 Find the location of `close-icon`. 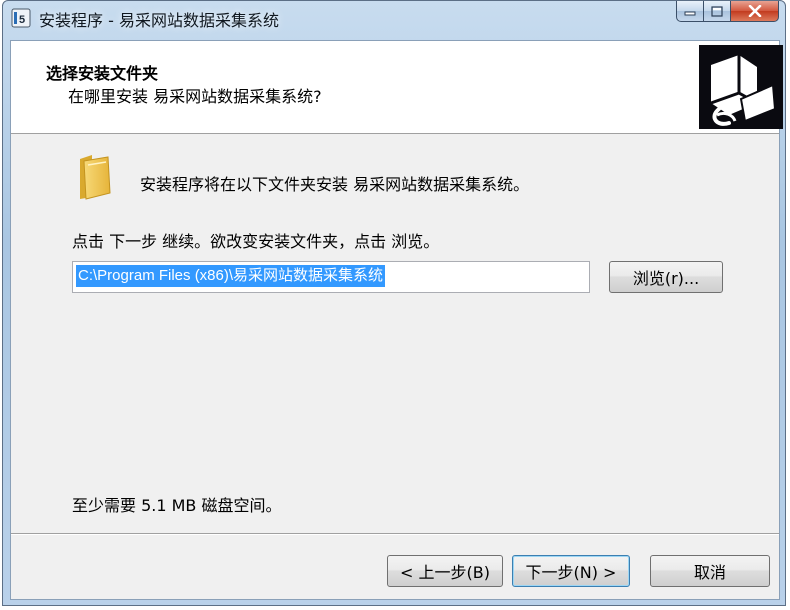

close-icon is located at coordinates (754, 11).